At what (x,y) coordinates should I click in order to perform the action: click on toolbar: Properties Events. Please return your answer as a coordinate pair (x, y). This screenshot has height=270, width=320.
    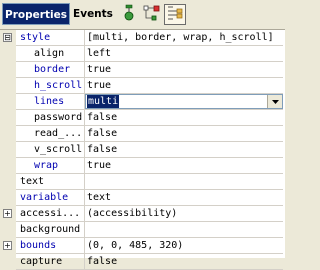
    Looking at the image, I should click on (142, 15).